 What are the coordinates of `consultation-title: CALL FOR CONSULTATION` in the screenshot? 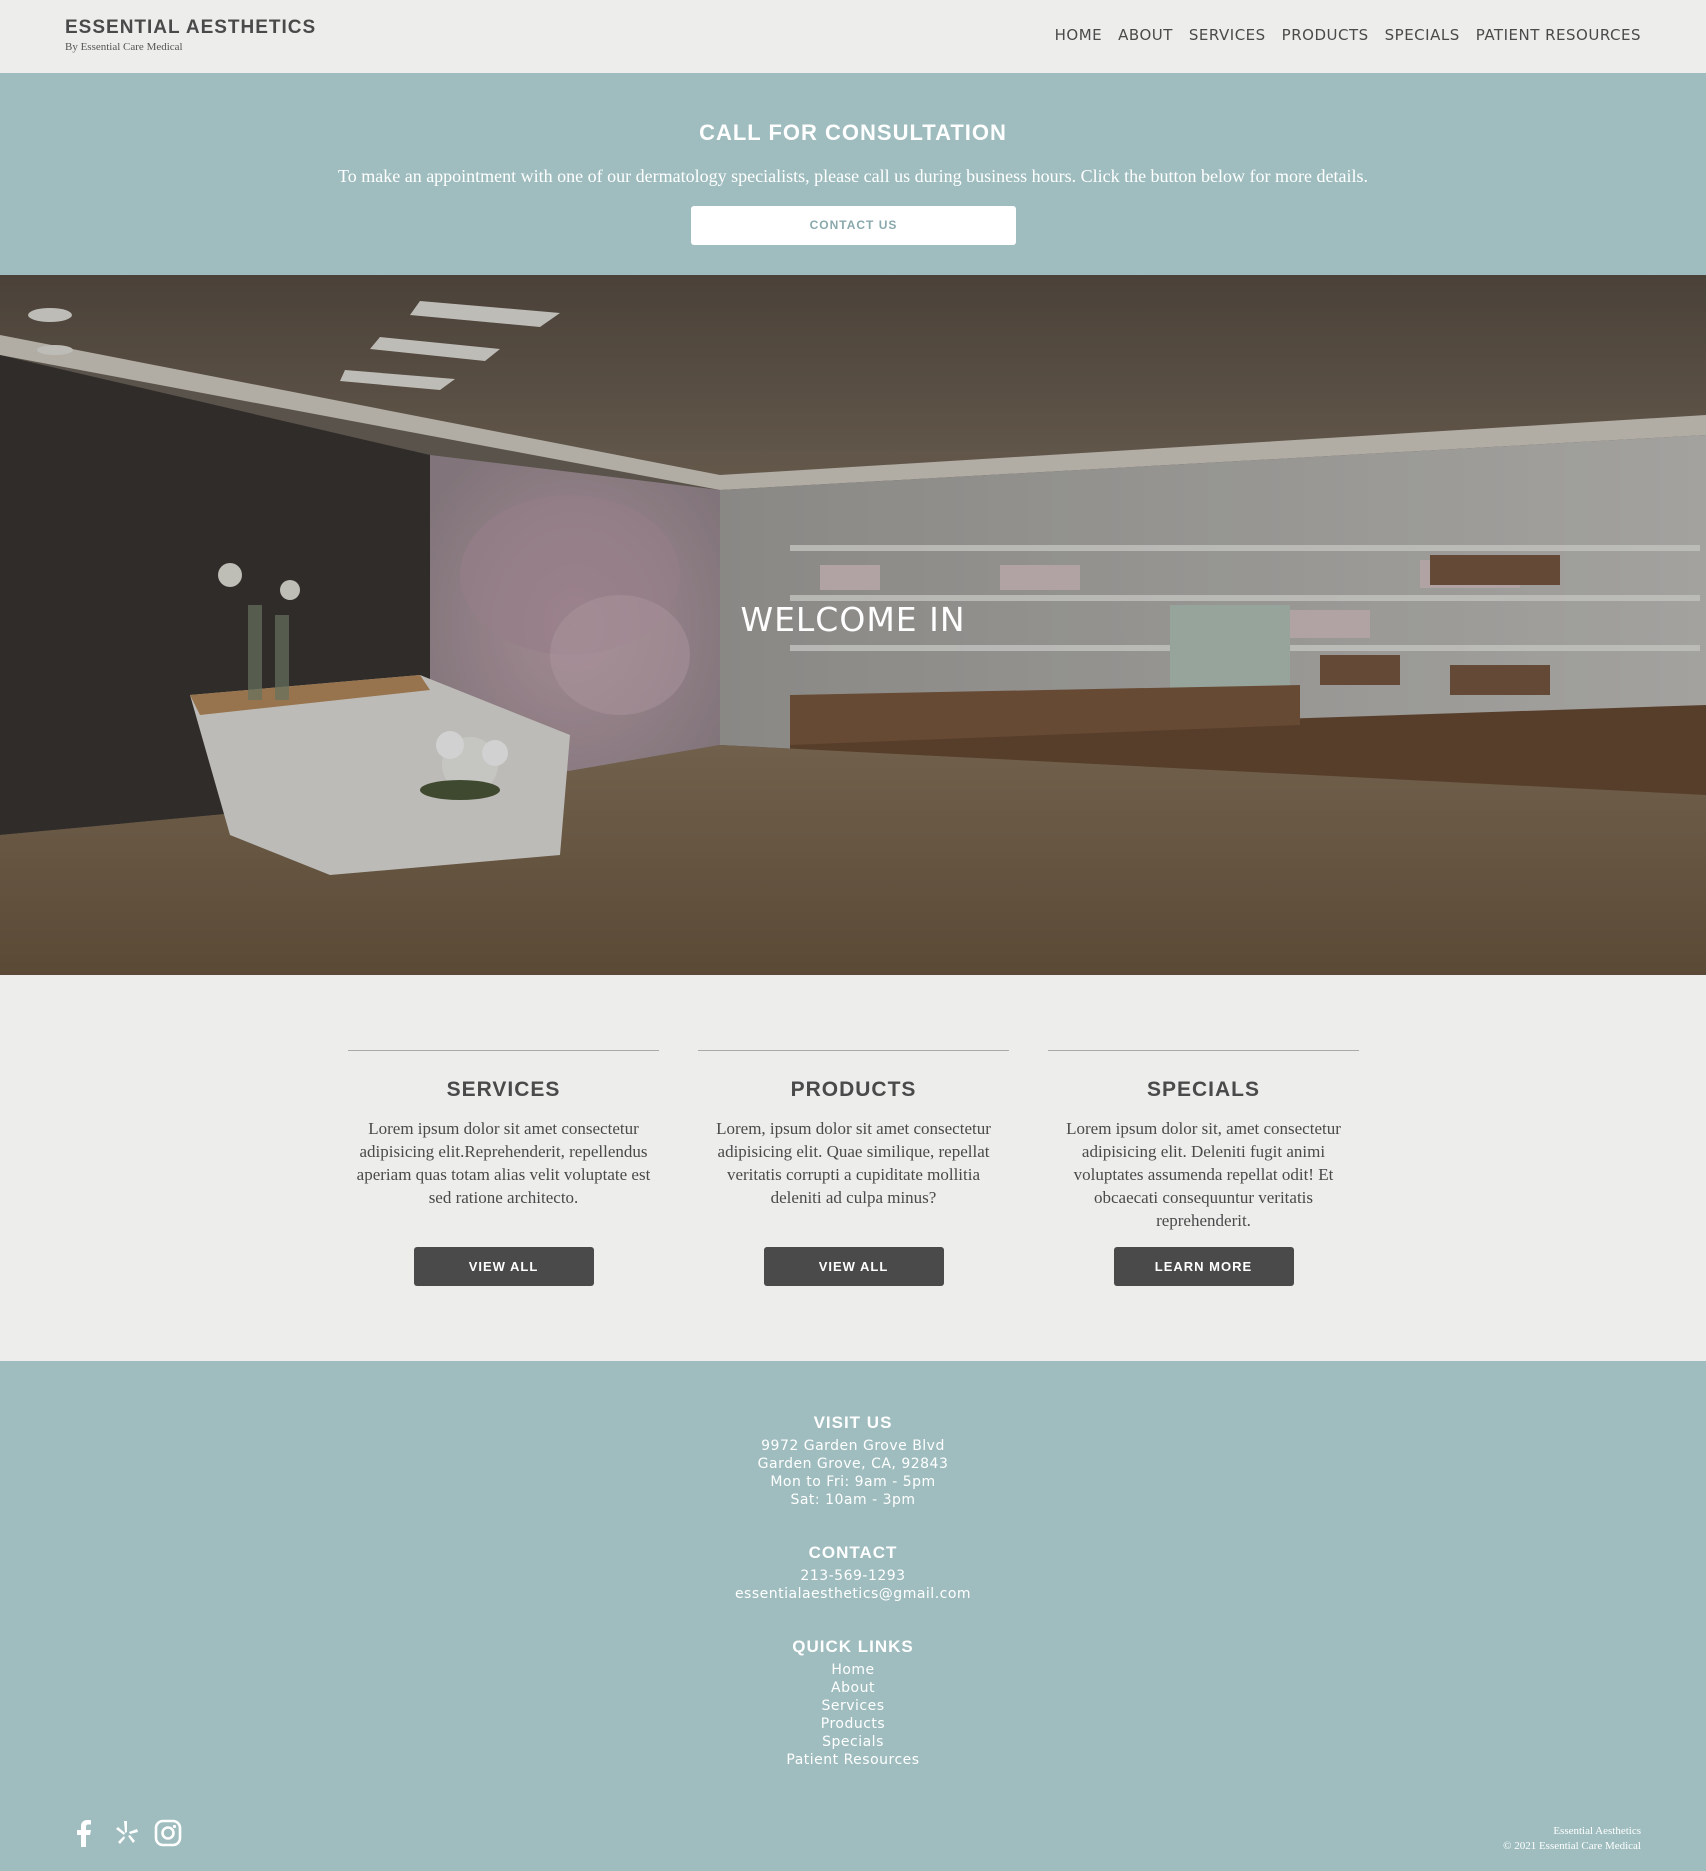 It's located at (853, 132).